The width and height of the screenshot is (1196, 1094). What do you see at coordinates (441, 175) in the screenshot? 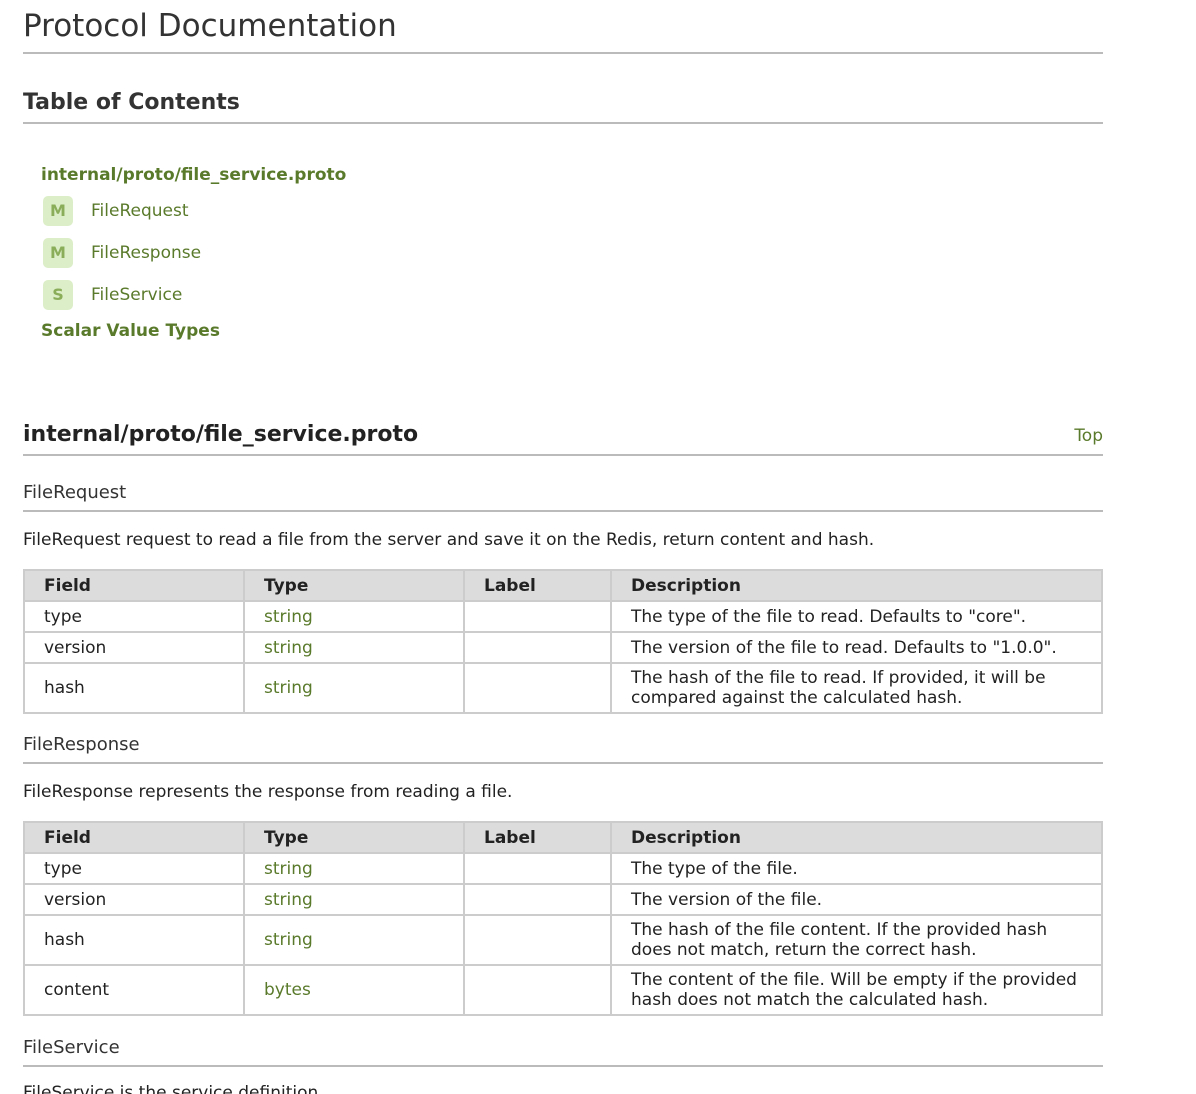
I see `toc-file-link: internal/proto/file_service.proto` at bounding box center [441, 175].